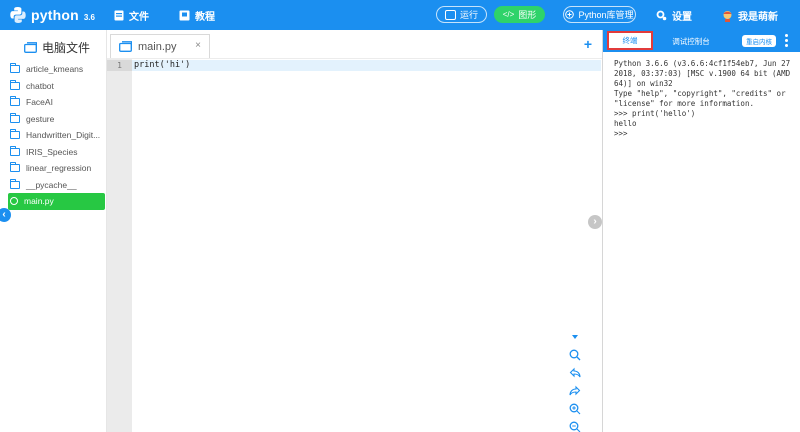 This screenshot has width=800, height=432. Describe the element at coordinates (56, 86) in the screenshot. I see `folder-item: chatbot` at that location.